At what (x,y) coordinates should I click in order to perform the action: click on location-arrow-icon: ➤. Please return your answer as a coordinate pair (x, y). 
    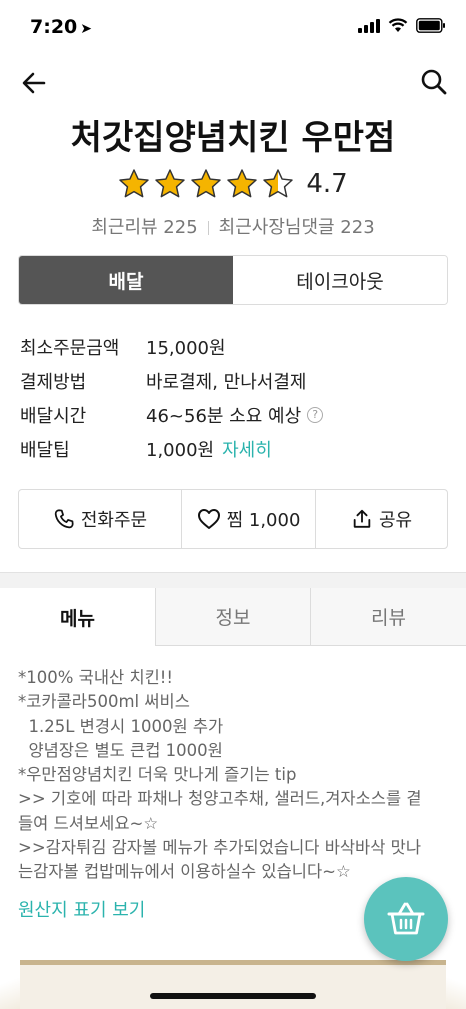
    Looking at the image, I should click on (86, 29).